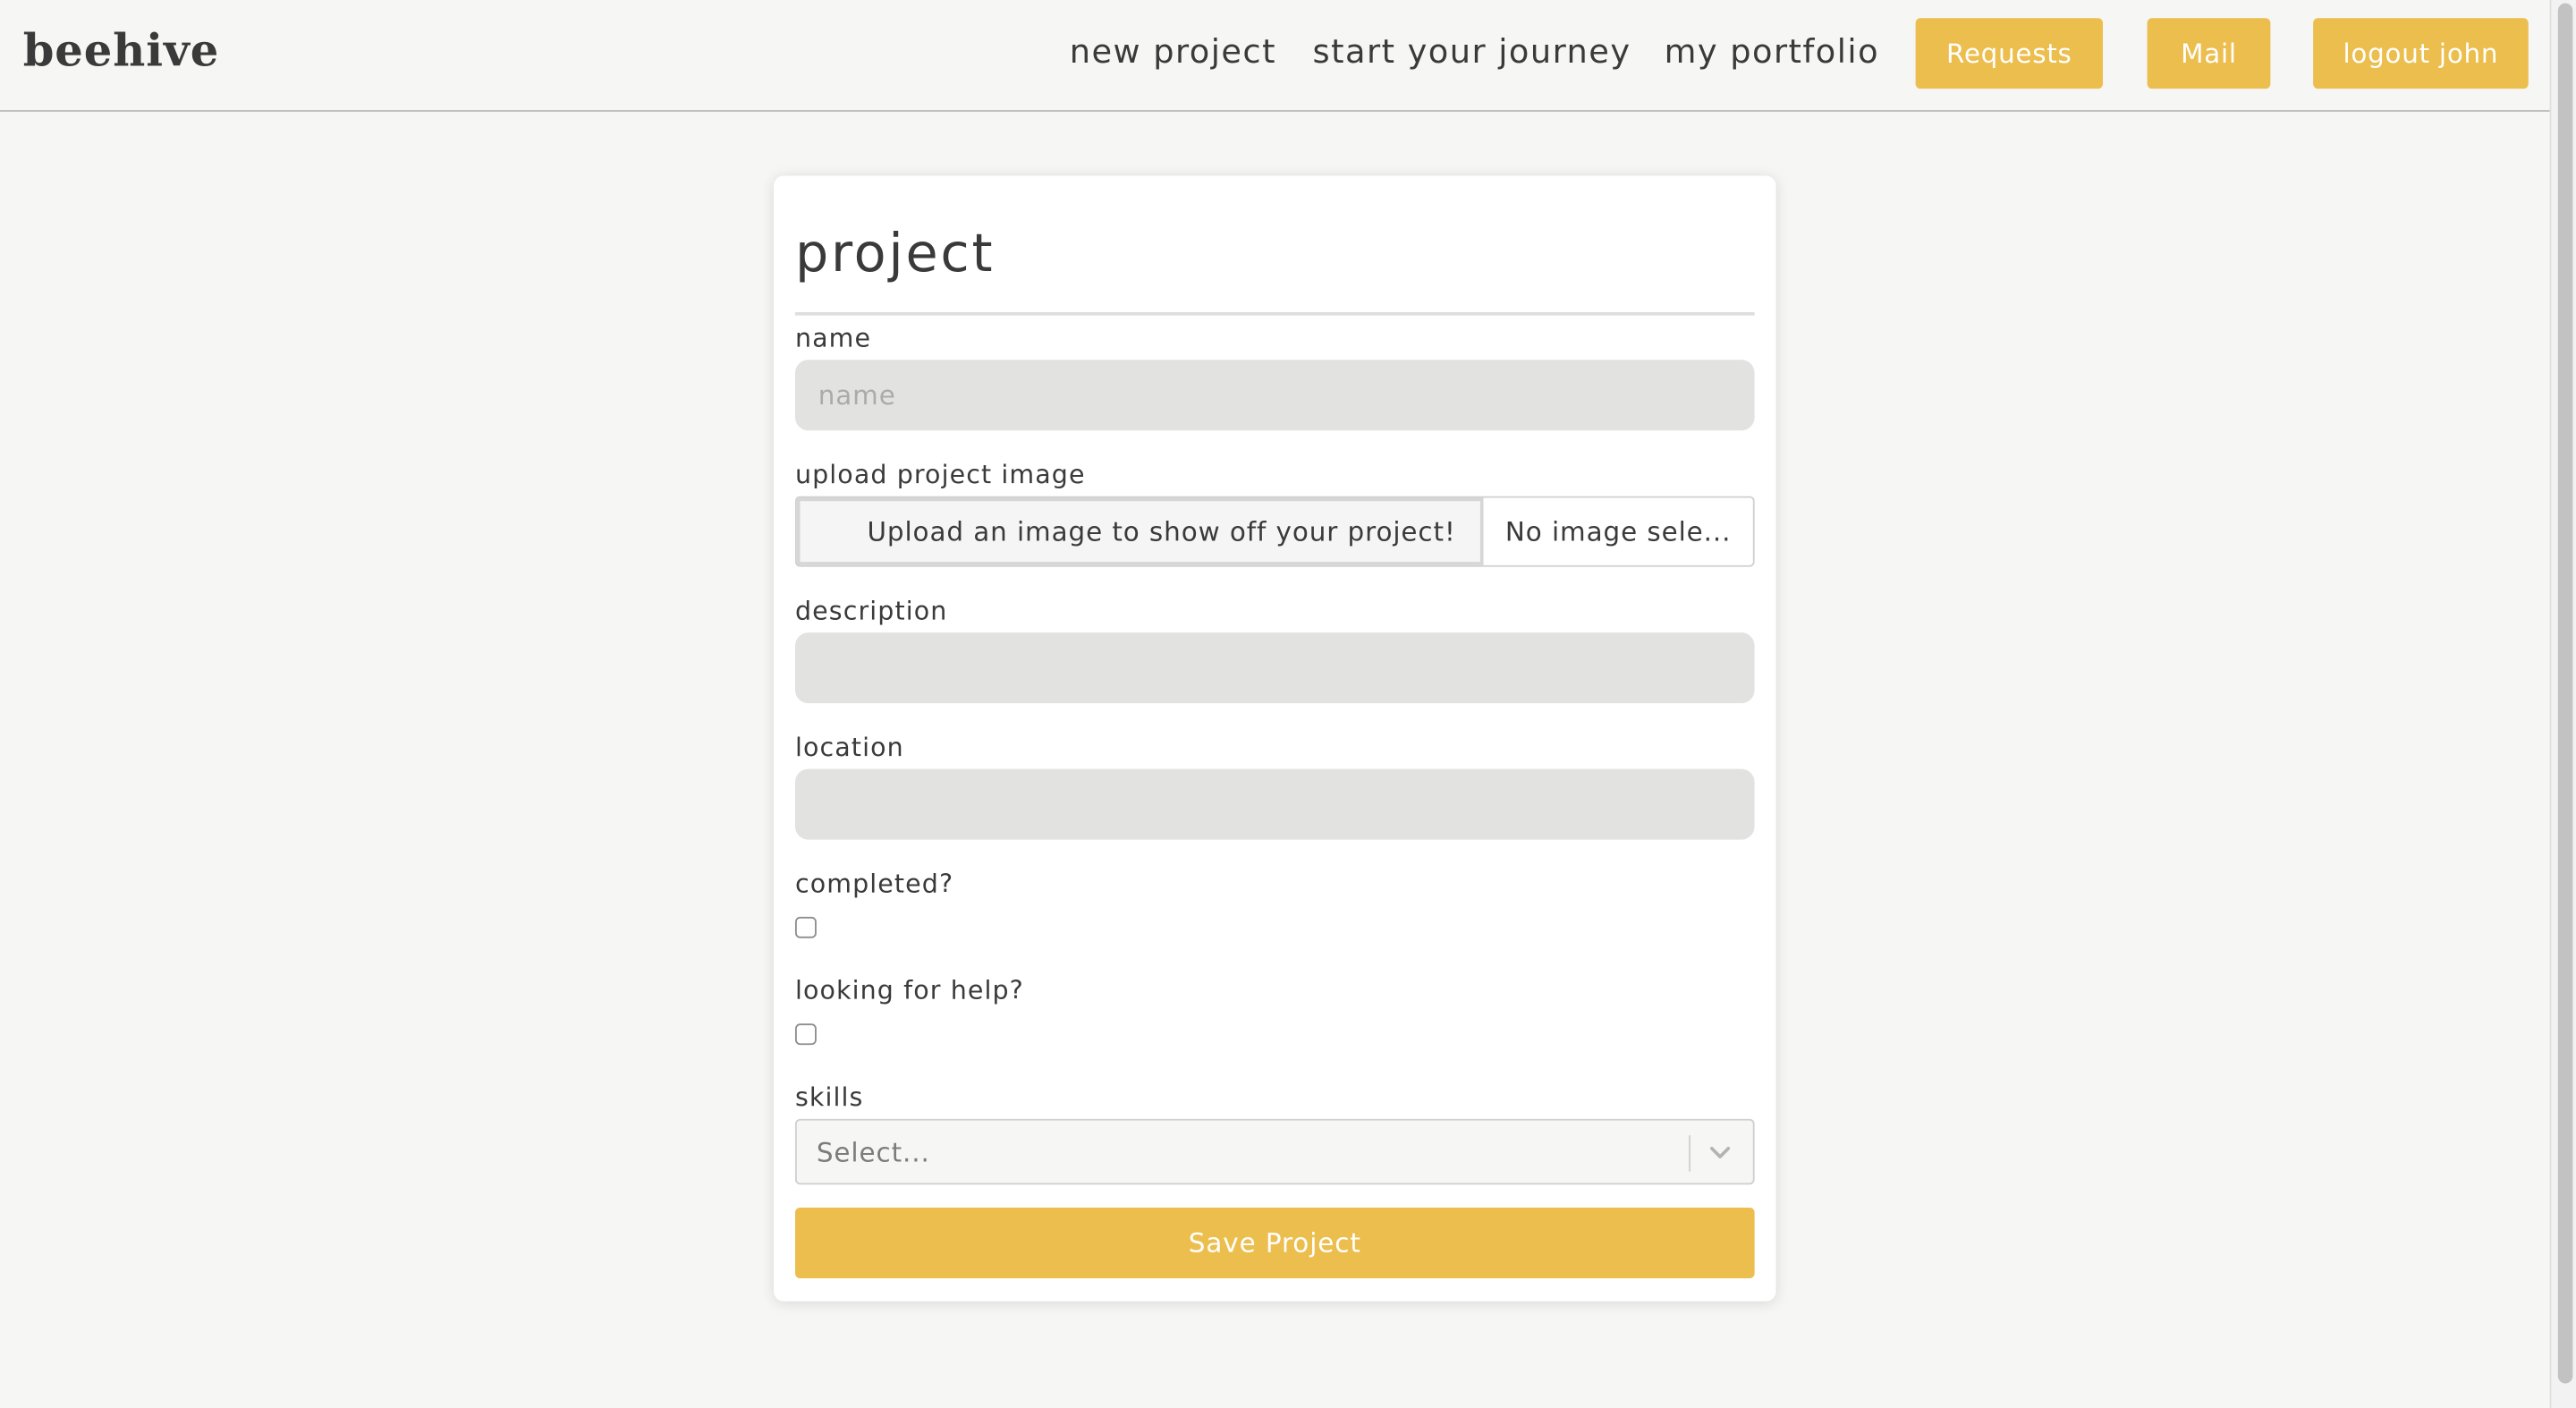 The width and height of the screenshot is (2576, 1408). What do you see at coordinates (1274, 395) in the screenshot?
I see `name-input` at bounding box center [1274, 395].